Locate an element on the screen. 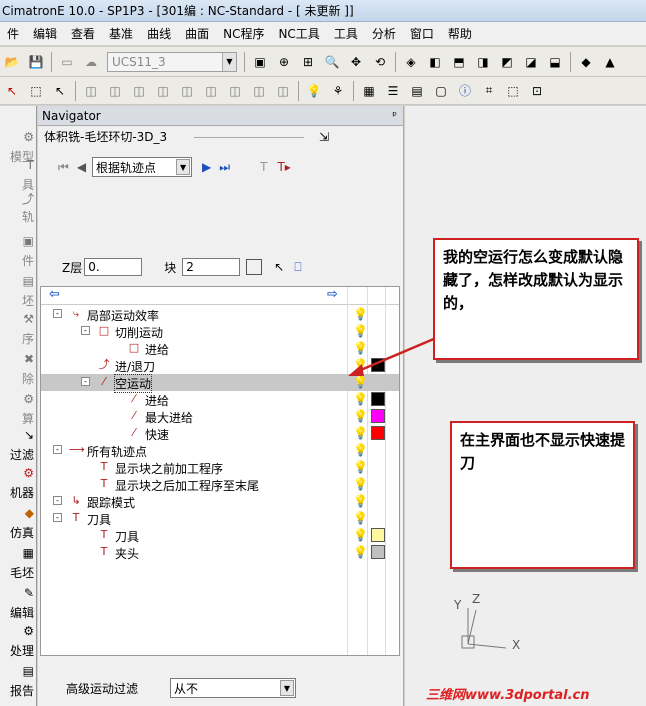 This screenshot has width=646, height=706. view-back-icon: ◩ is located at coordinates (507, 62).